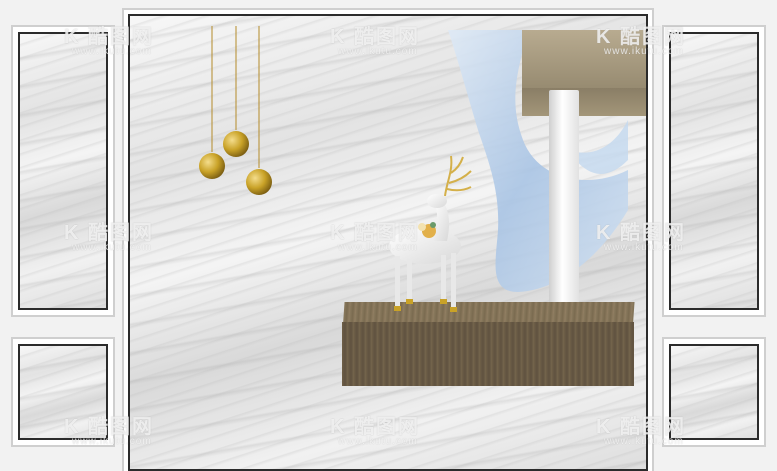 The width and height of the screenshot is (777, 471). I want to click on pendant-ball-icon, so click(235, 110).